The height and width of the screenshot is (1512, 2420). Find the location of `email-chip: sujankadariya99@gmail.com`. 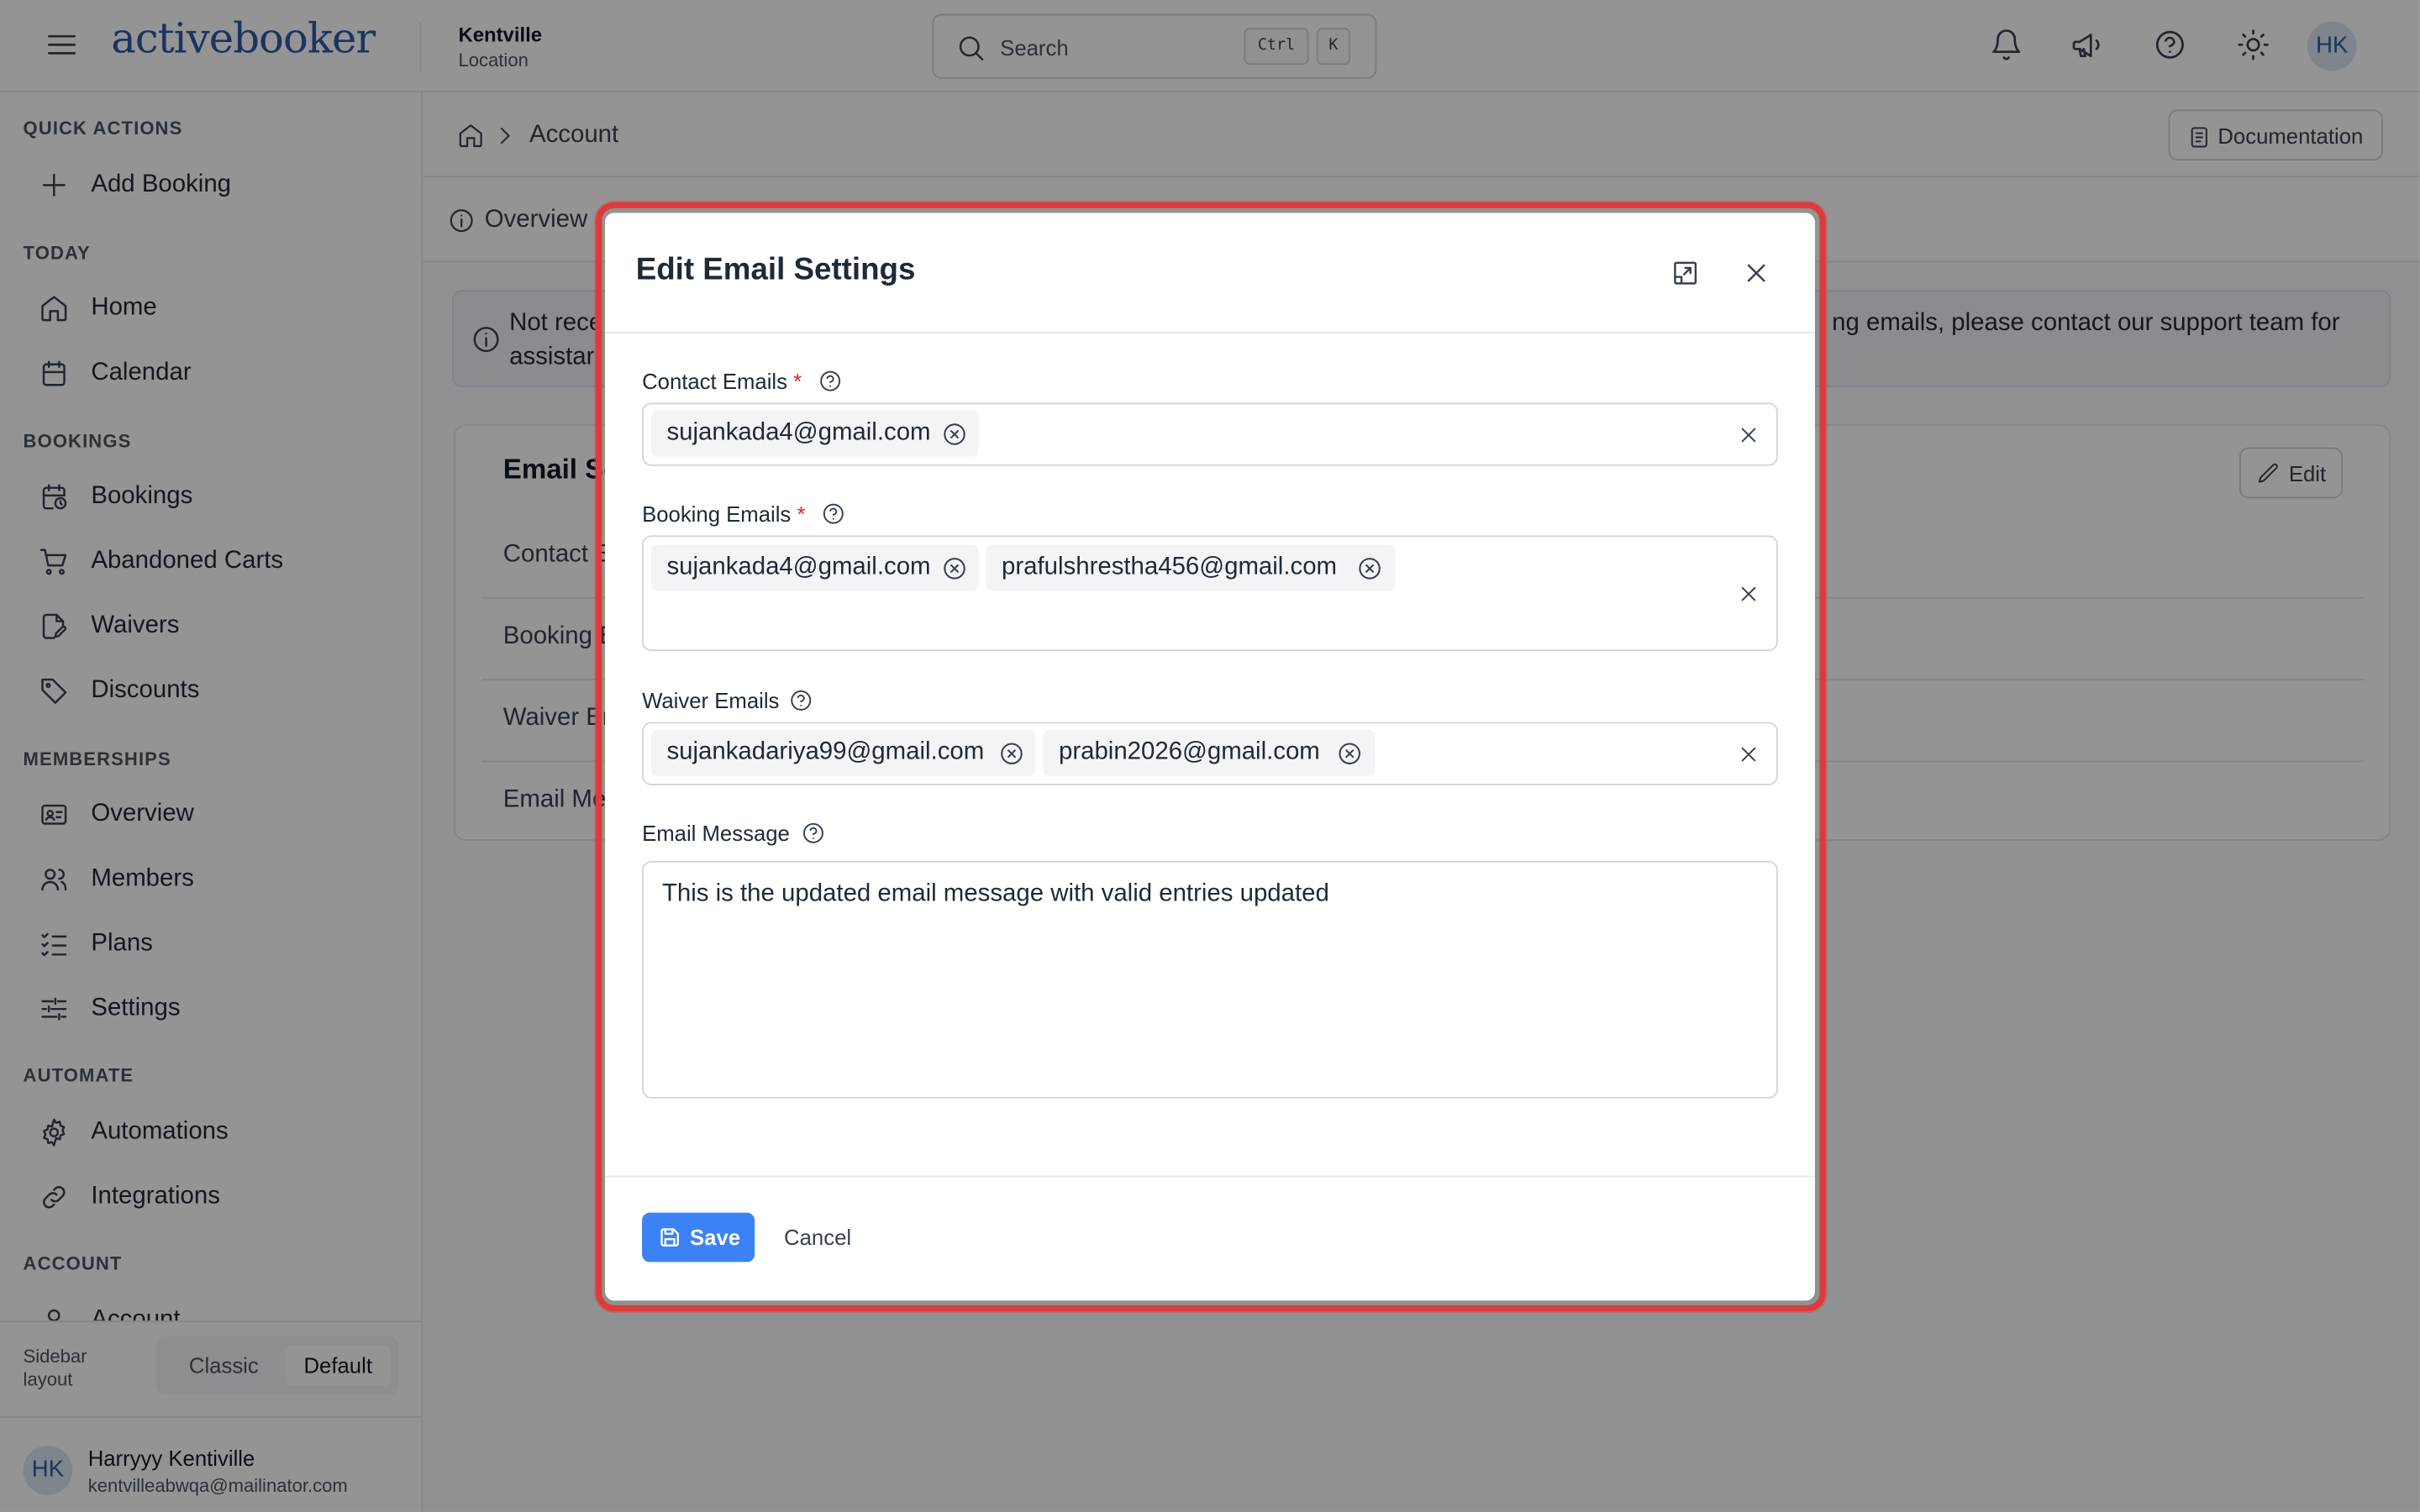

email-chip: sujankadariya99@gmail.com is located at coordinates (843, 752).